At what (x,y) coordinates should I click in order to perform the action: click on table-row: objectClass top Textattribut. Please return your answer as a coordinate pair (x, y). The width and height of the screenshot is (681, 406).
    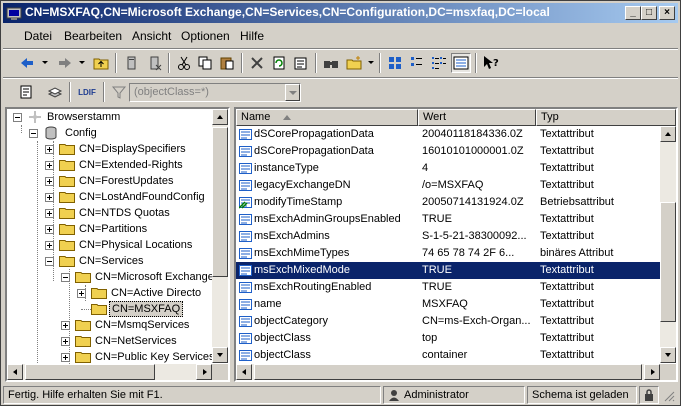
    Looking at the image, I should click on (448, 338).